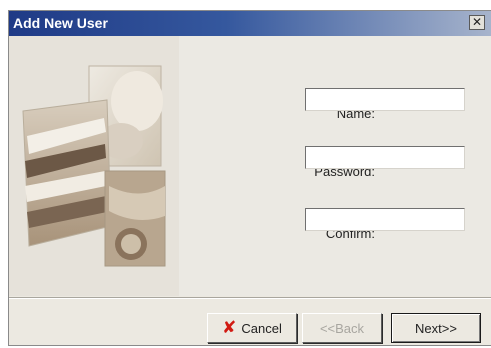 The width and height of the screenshot is (491, 348). What do you see at coordinates (261, 328) in the screenshot?
I see `cancel-button-label: Cancel` at bounding box center [261, 328].